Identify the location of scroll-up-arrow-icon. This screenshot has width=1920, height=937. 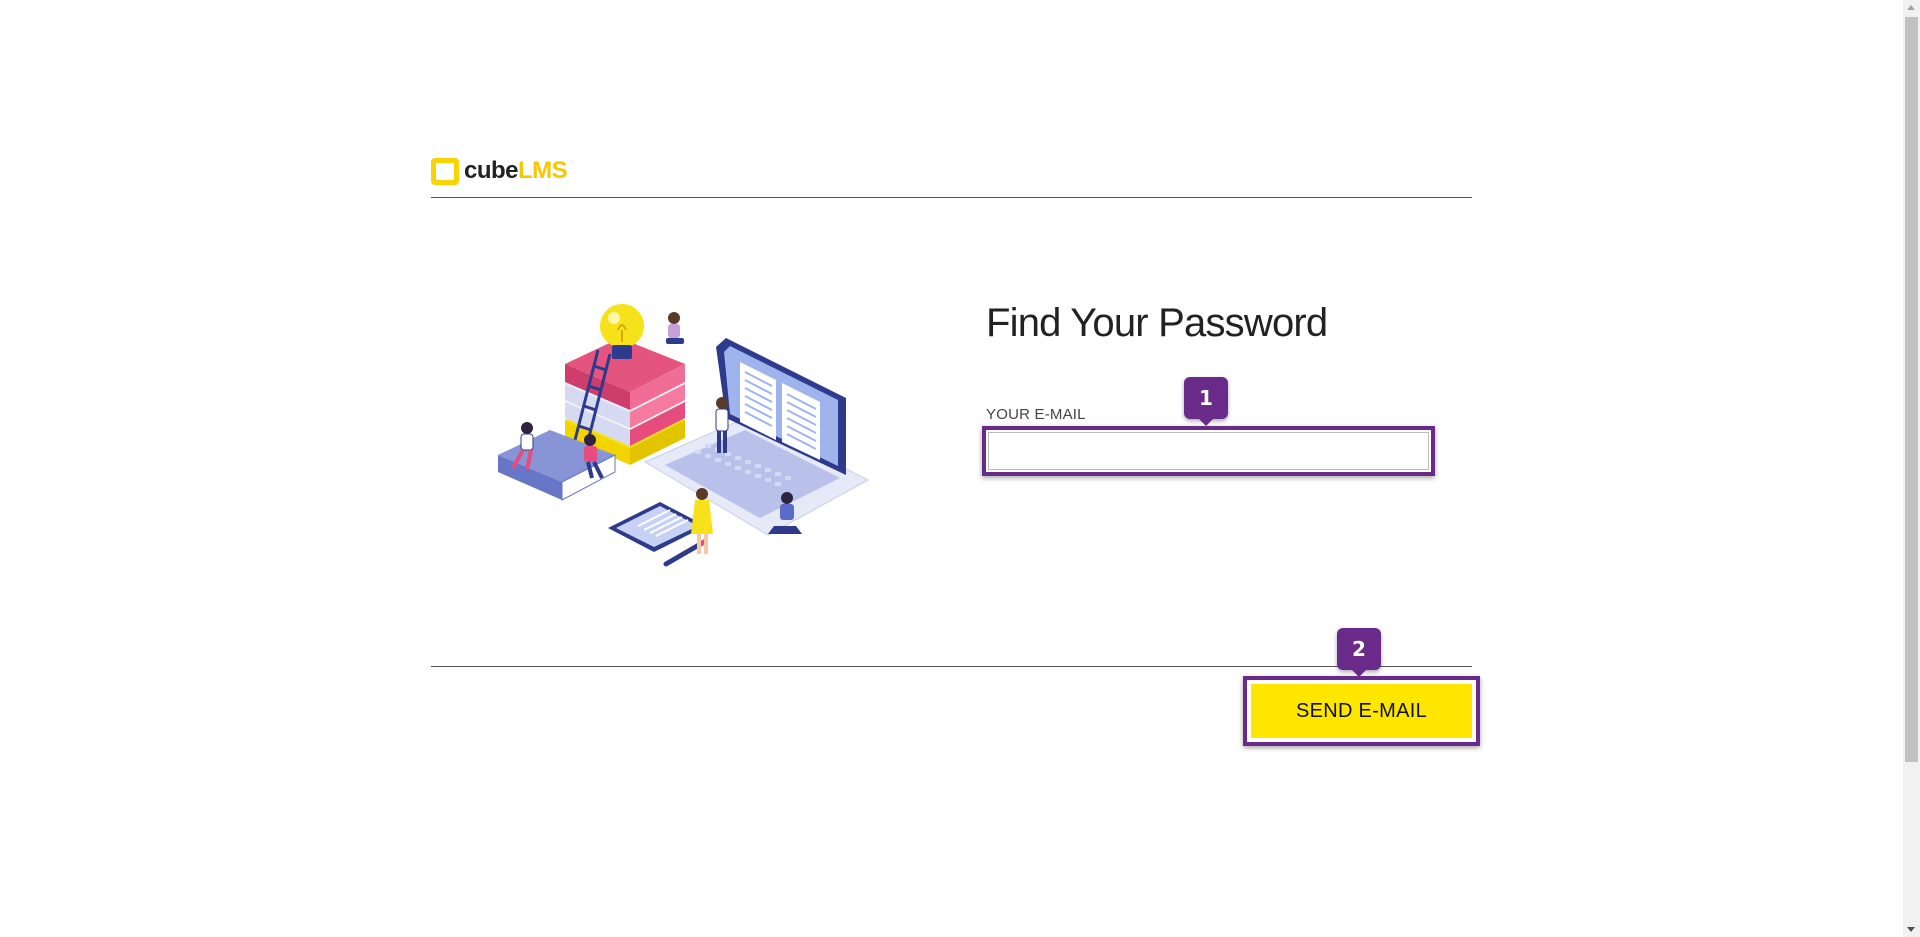
(1911, 7).